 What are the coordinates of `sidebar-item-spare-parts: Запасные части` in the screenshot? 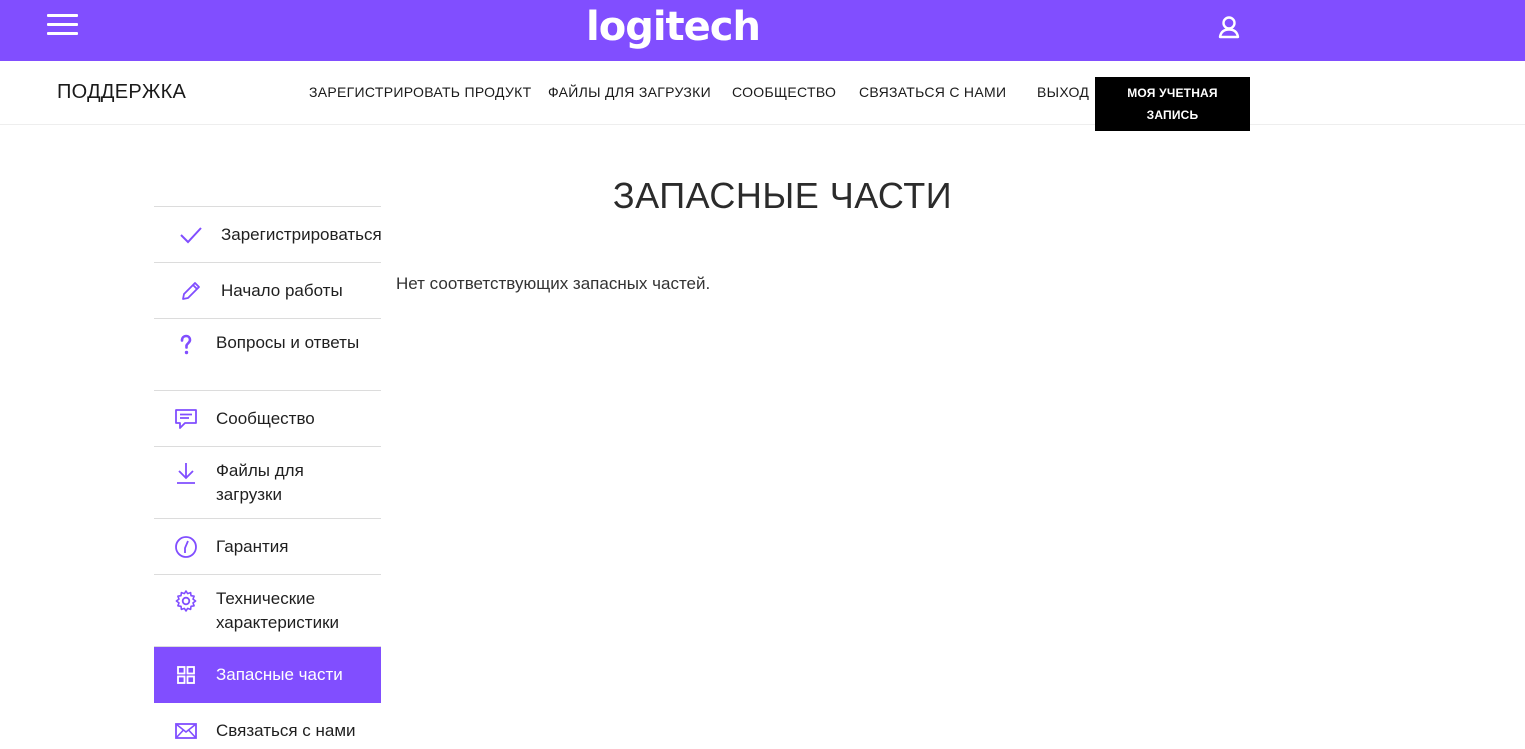 It's located at (267, 675).